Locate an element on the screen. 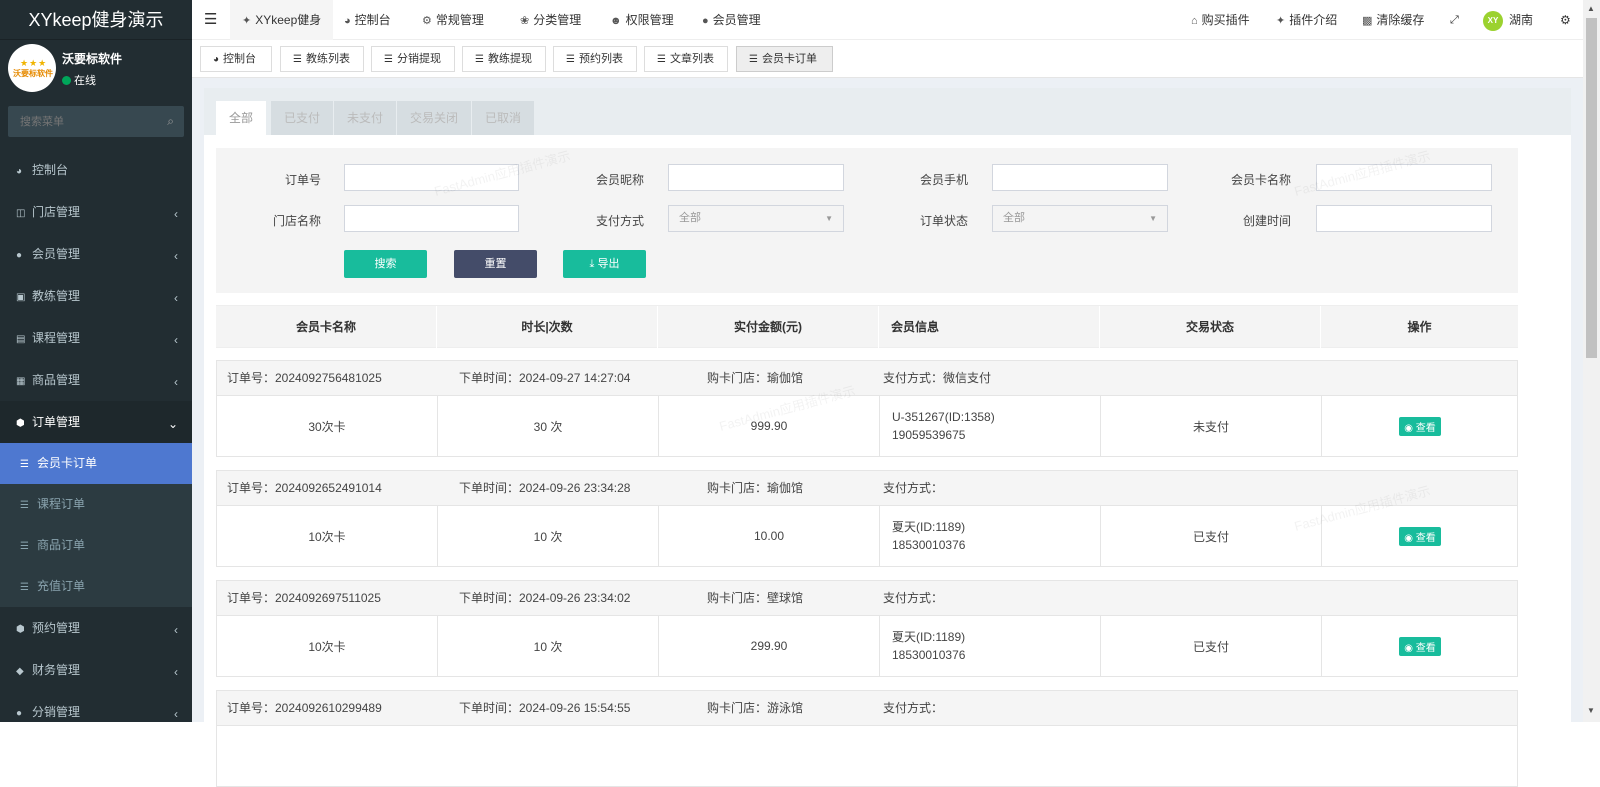  col-status: 交易状态 is located at coordinates (1210, 327).